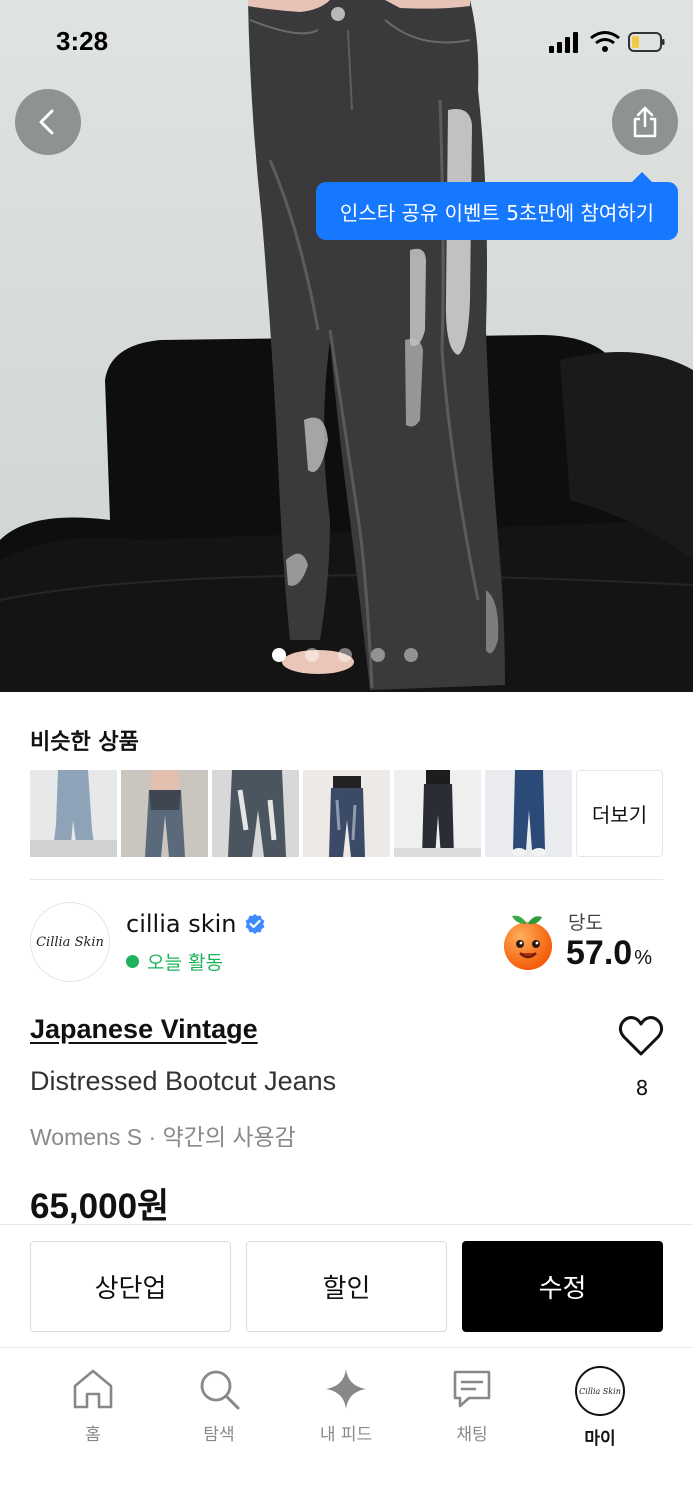  I want to click on seller-name: cillia skin, so click(181, 924).